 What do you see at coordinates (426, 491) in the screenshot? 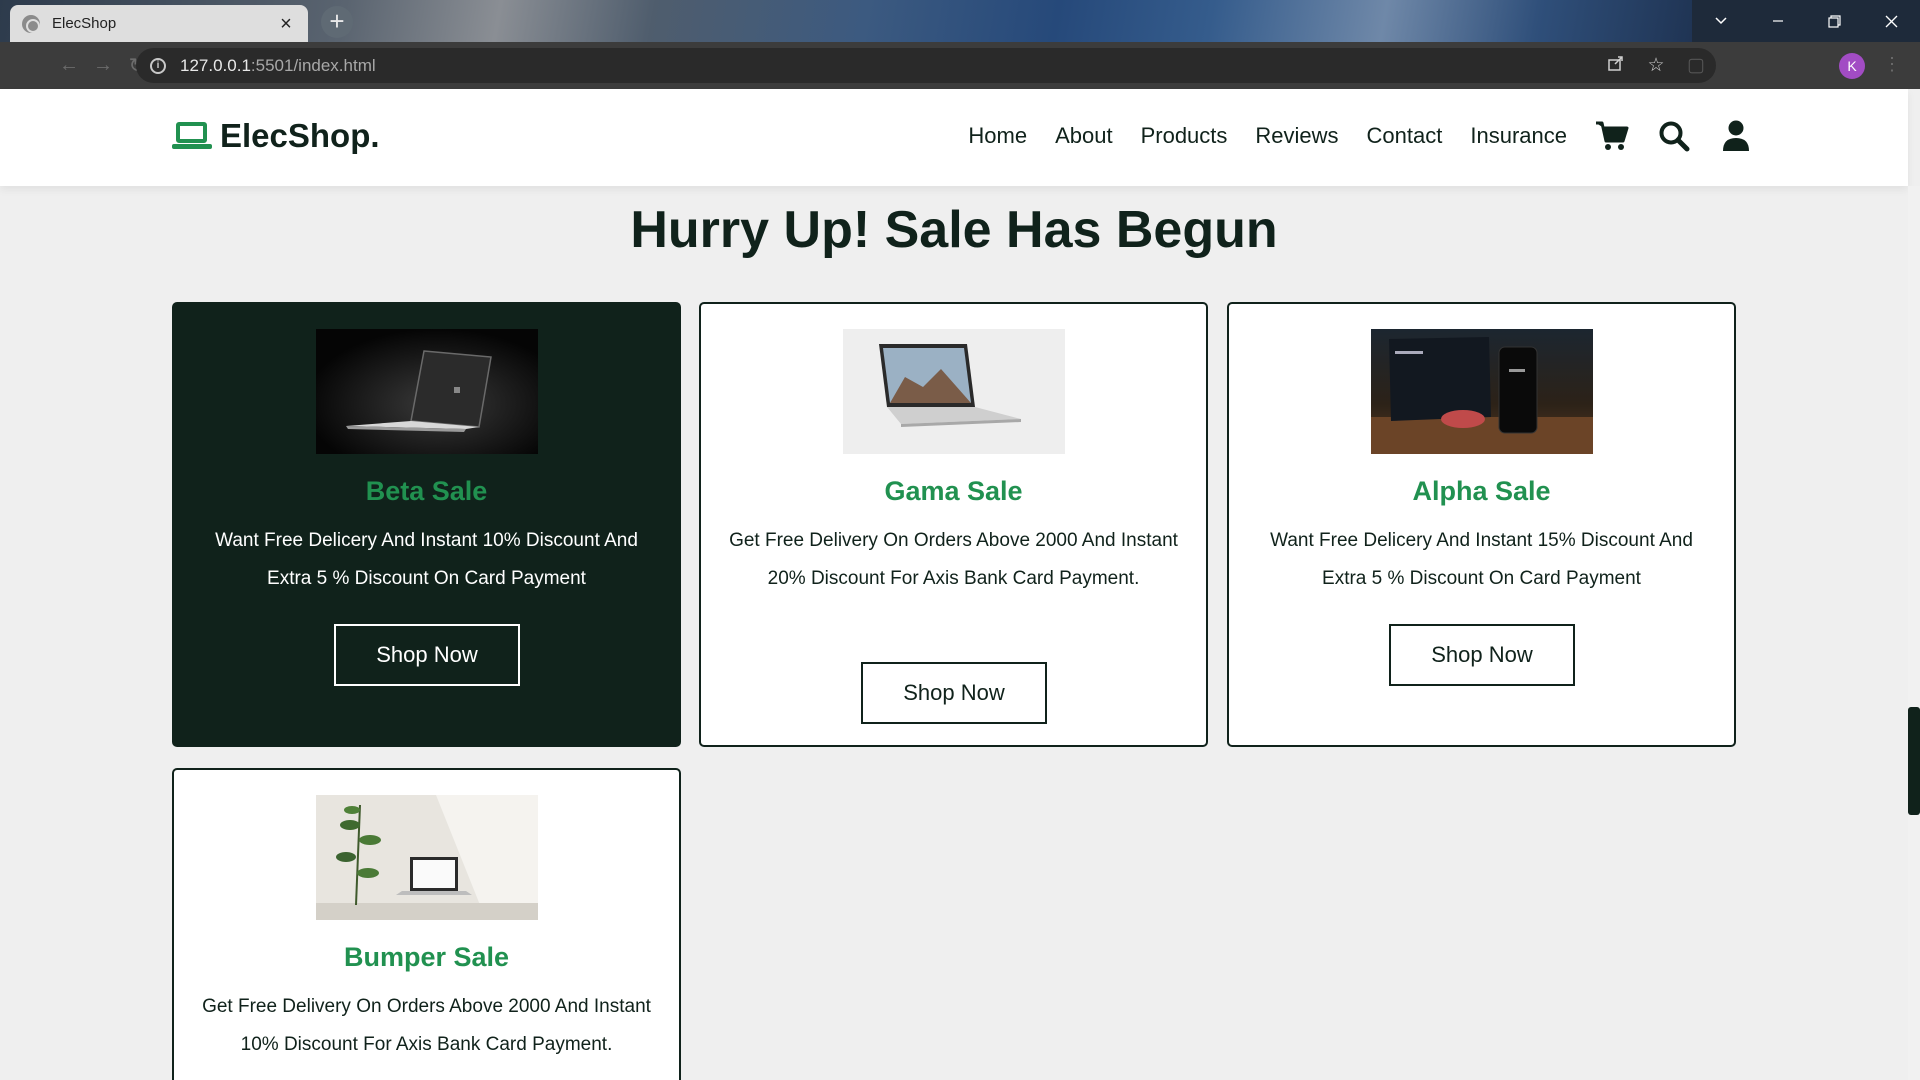
I see `sale-title: Beta Sale` at bounding box center [426, 491].